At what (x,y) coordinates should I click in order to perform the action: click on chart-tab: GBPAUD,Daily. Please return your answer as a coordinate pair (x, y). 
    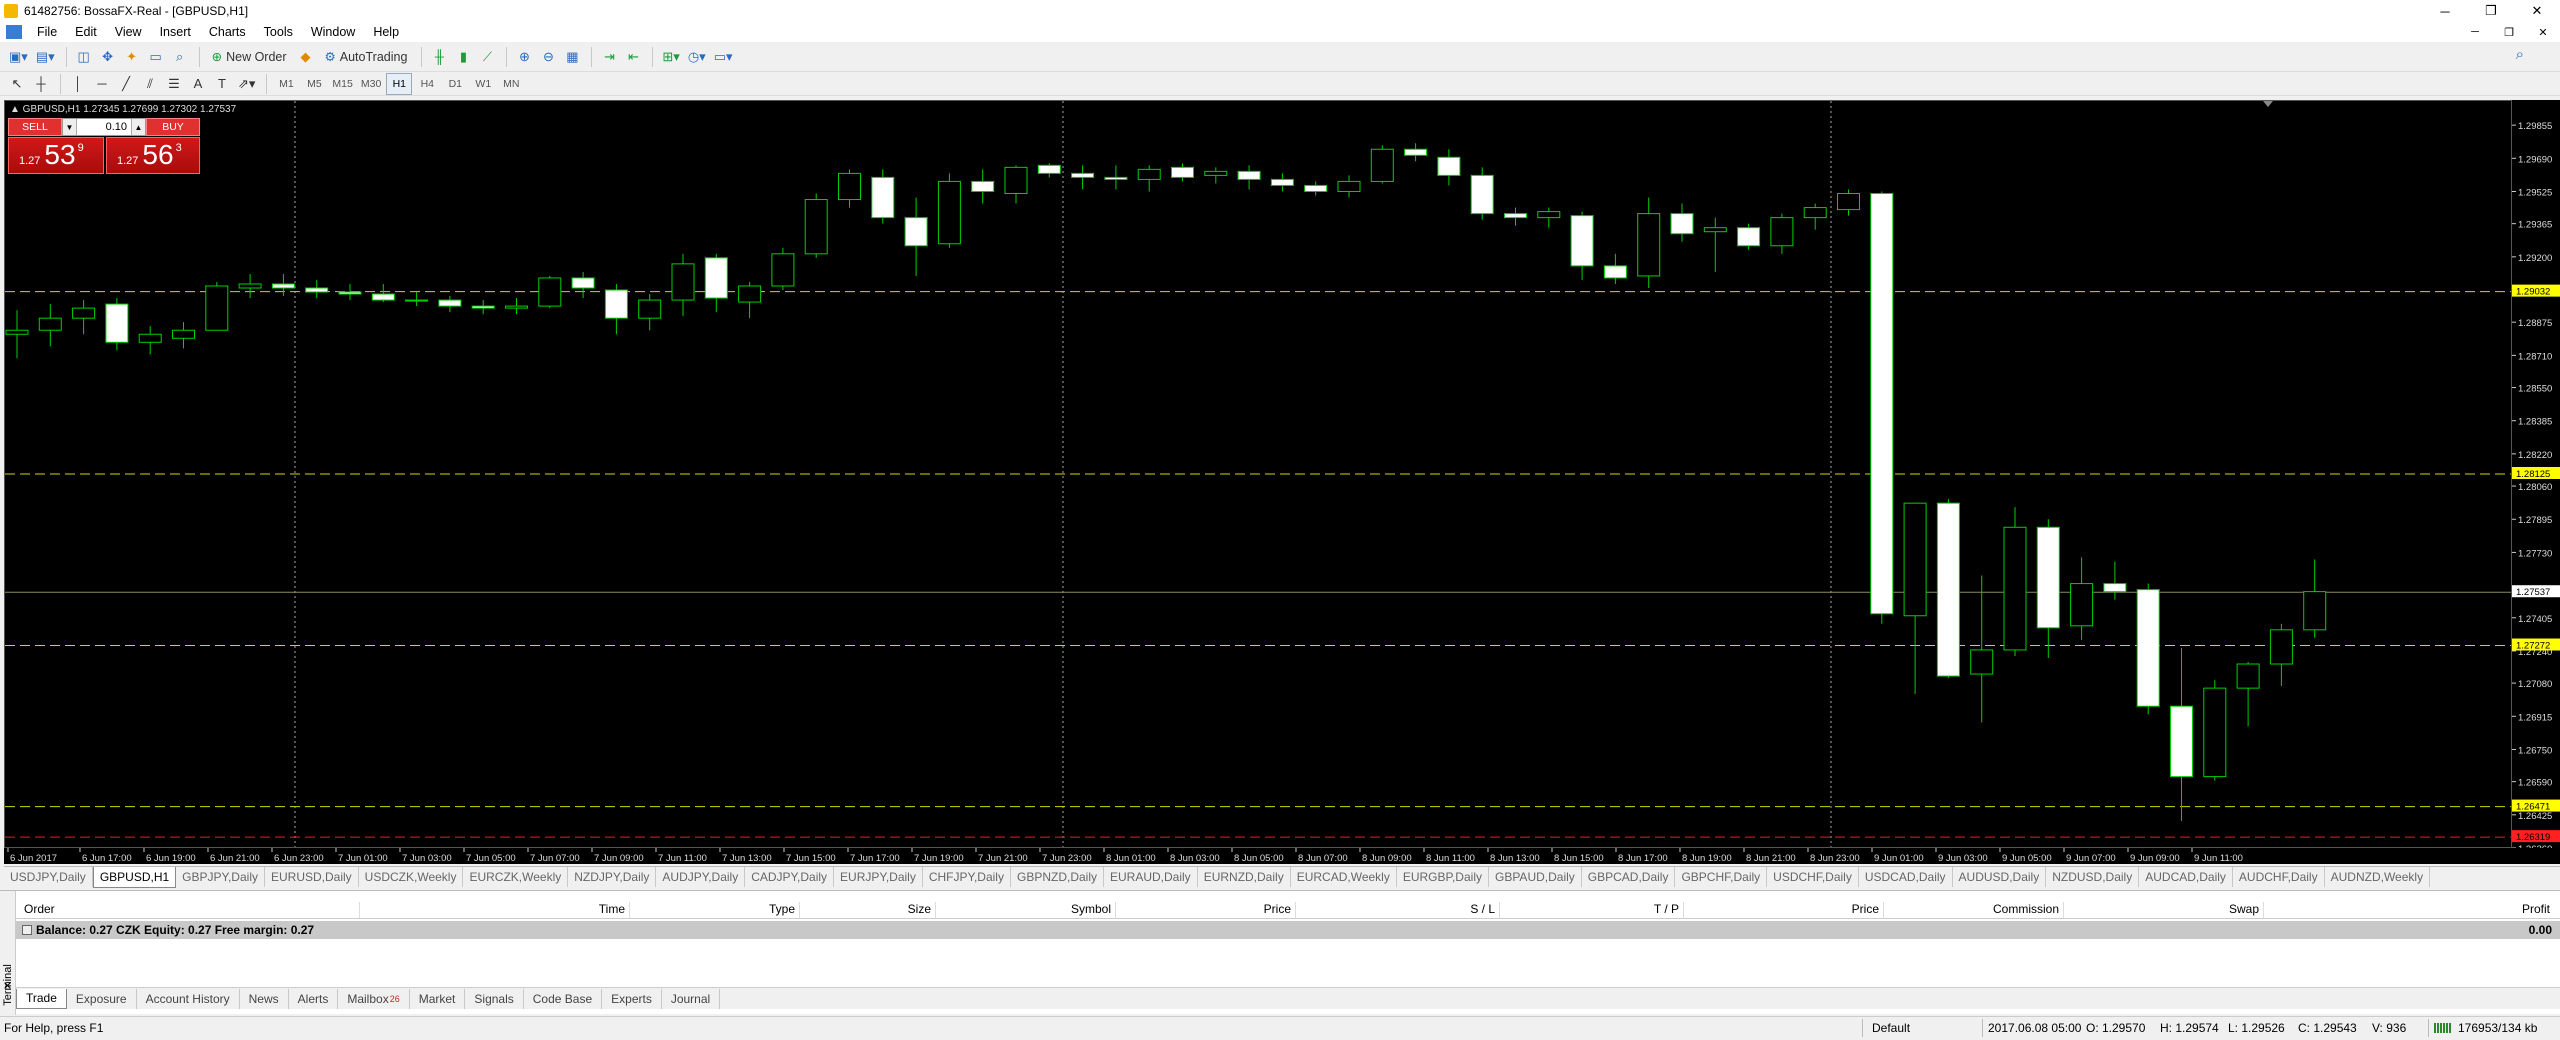
    Looking at the image, I should click on (1535, 877).